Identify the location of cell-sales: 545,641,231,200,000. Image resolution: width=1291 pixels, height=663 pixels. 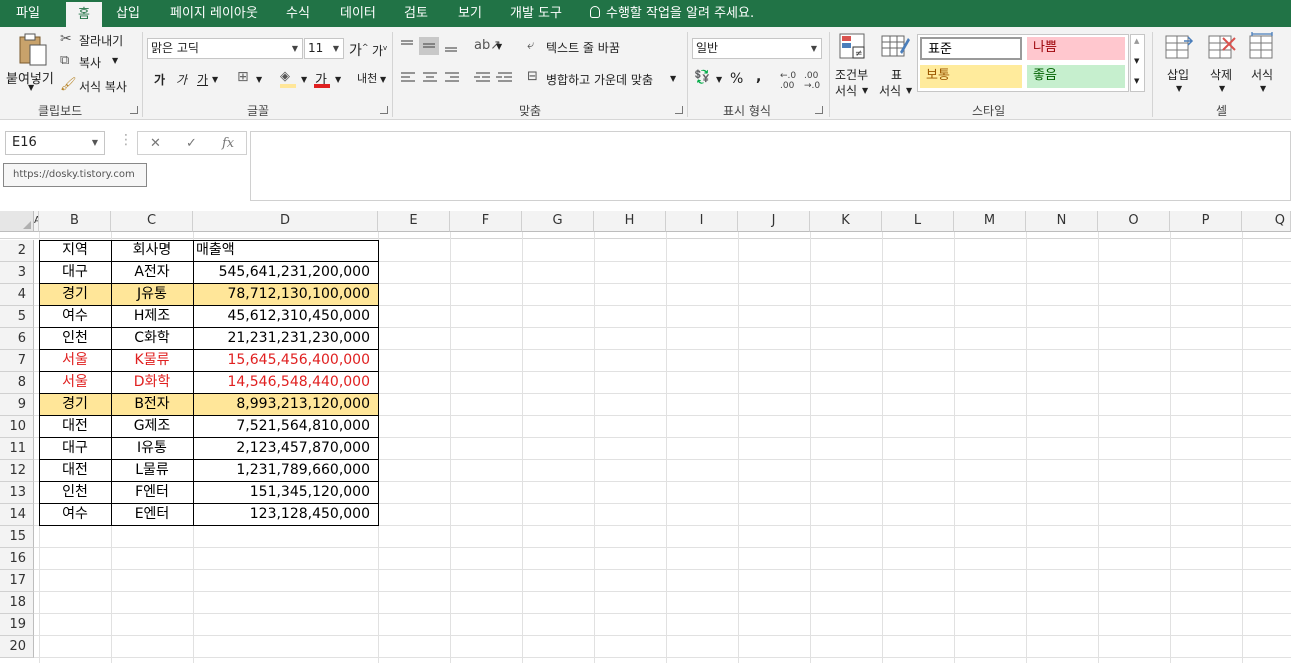
(285, 273).